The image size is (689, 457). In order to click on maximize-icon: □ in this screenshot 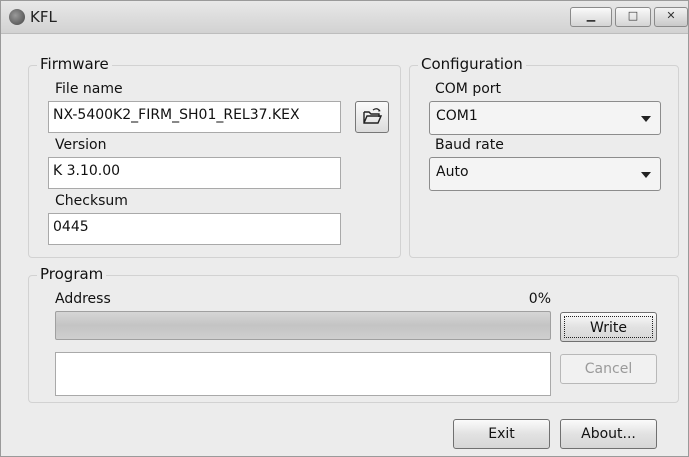, I will do `click(633, 15)`.